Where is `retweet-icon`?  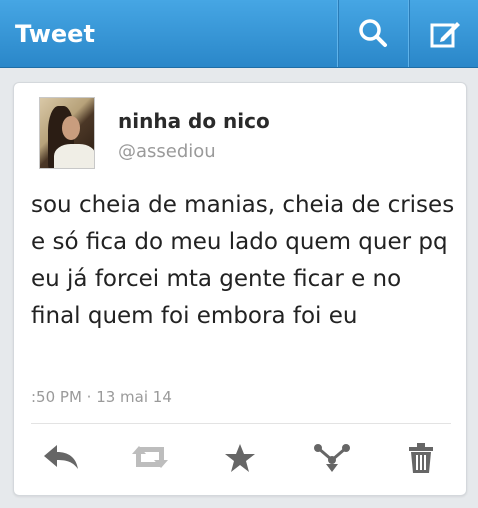
retweet-icon is located at coordinates (150, 457).